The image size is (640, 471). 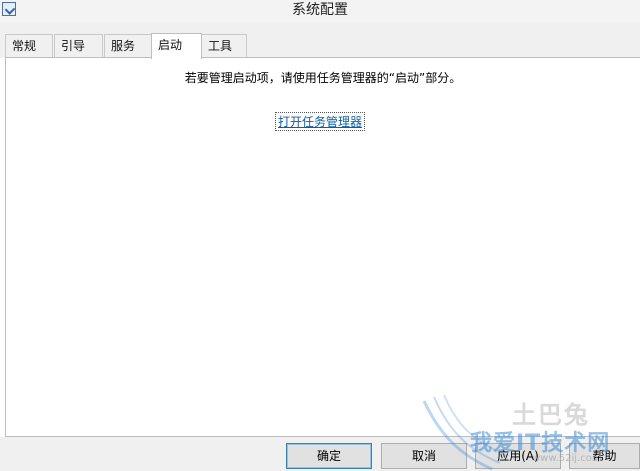 What do you see at coordinates (128, 45) in the screenshot?
I see `tab-services: 服务` at bounding box center [128, 45].